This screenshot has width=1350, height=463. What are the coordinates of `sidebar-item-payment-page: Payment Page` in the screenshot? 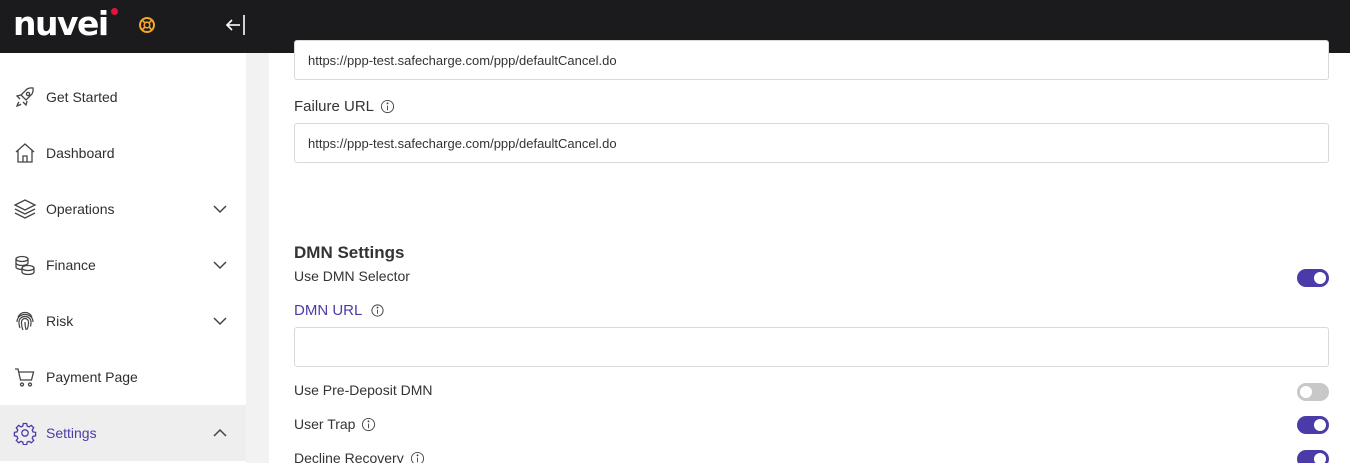 It's located at (123, 377).